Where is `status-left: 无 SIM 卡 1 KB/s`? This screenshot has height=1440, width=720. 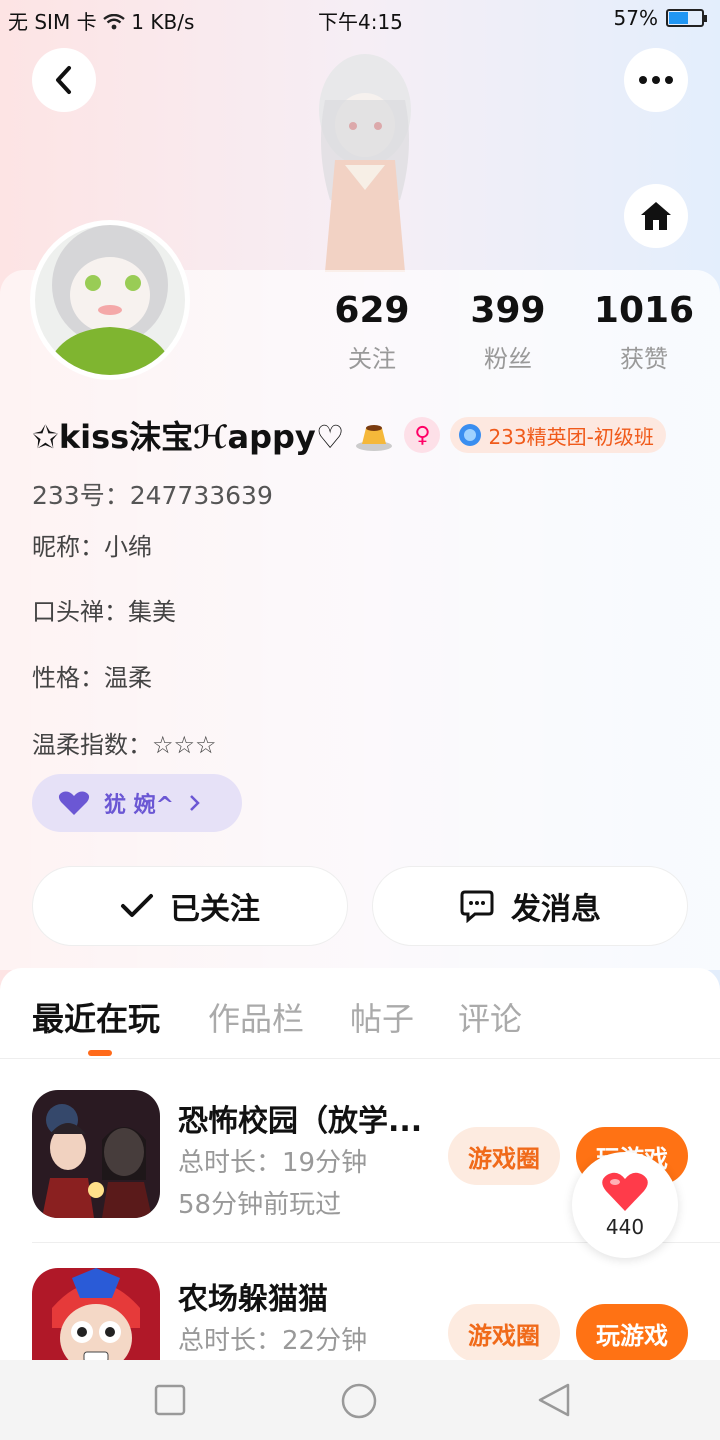 status-left: 无 SIM 卡 1 KB/s is located at coordinates (101, 20).